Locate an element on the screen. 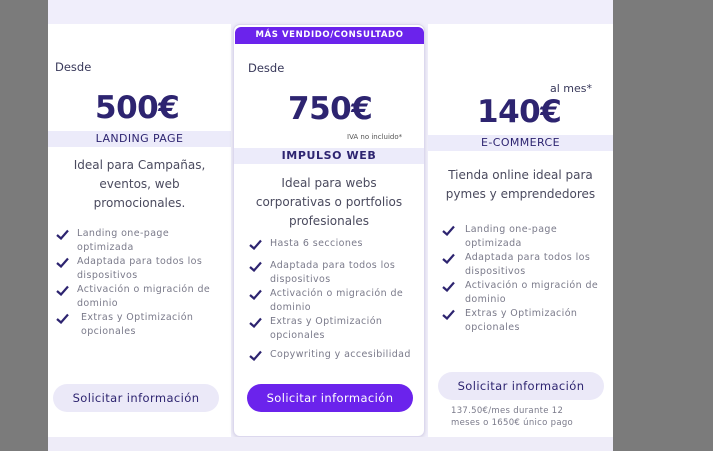 The image size is (713, 451). description-line: Ideal para Campañas, is located at coordinates (139, 165).